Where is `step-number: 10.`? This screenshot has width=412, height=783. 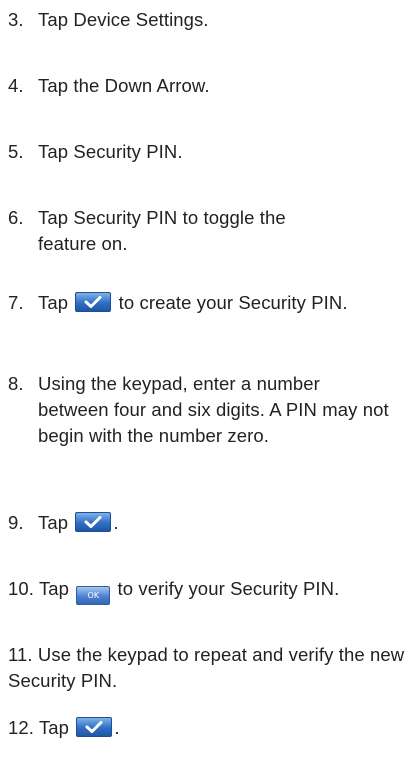 step-number: 10. is located at coordinates (21, 588).